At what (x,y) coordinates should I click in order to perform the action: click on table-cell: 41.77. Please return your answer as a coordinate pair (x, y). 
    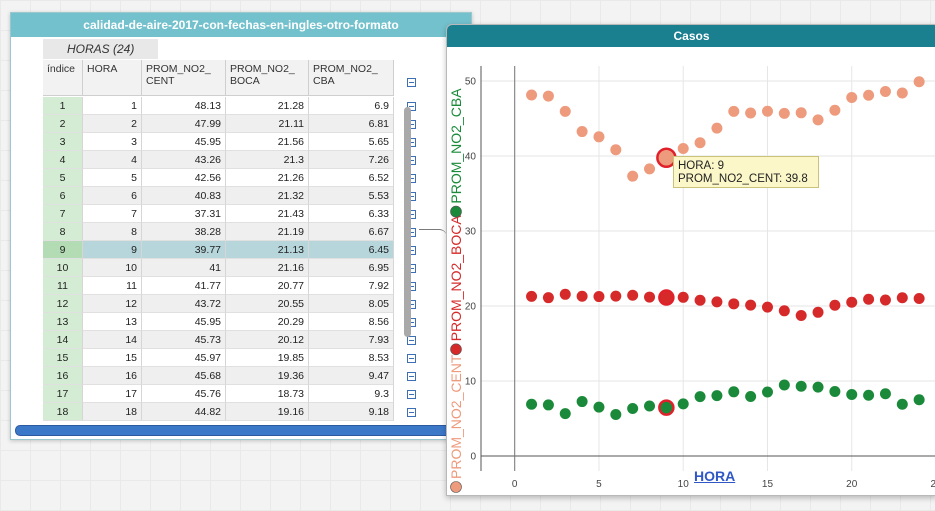
    Looking at the image, I should click on (184, 286).